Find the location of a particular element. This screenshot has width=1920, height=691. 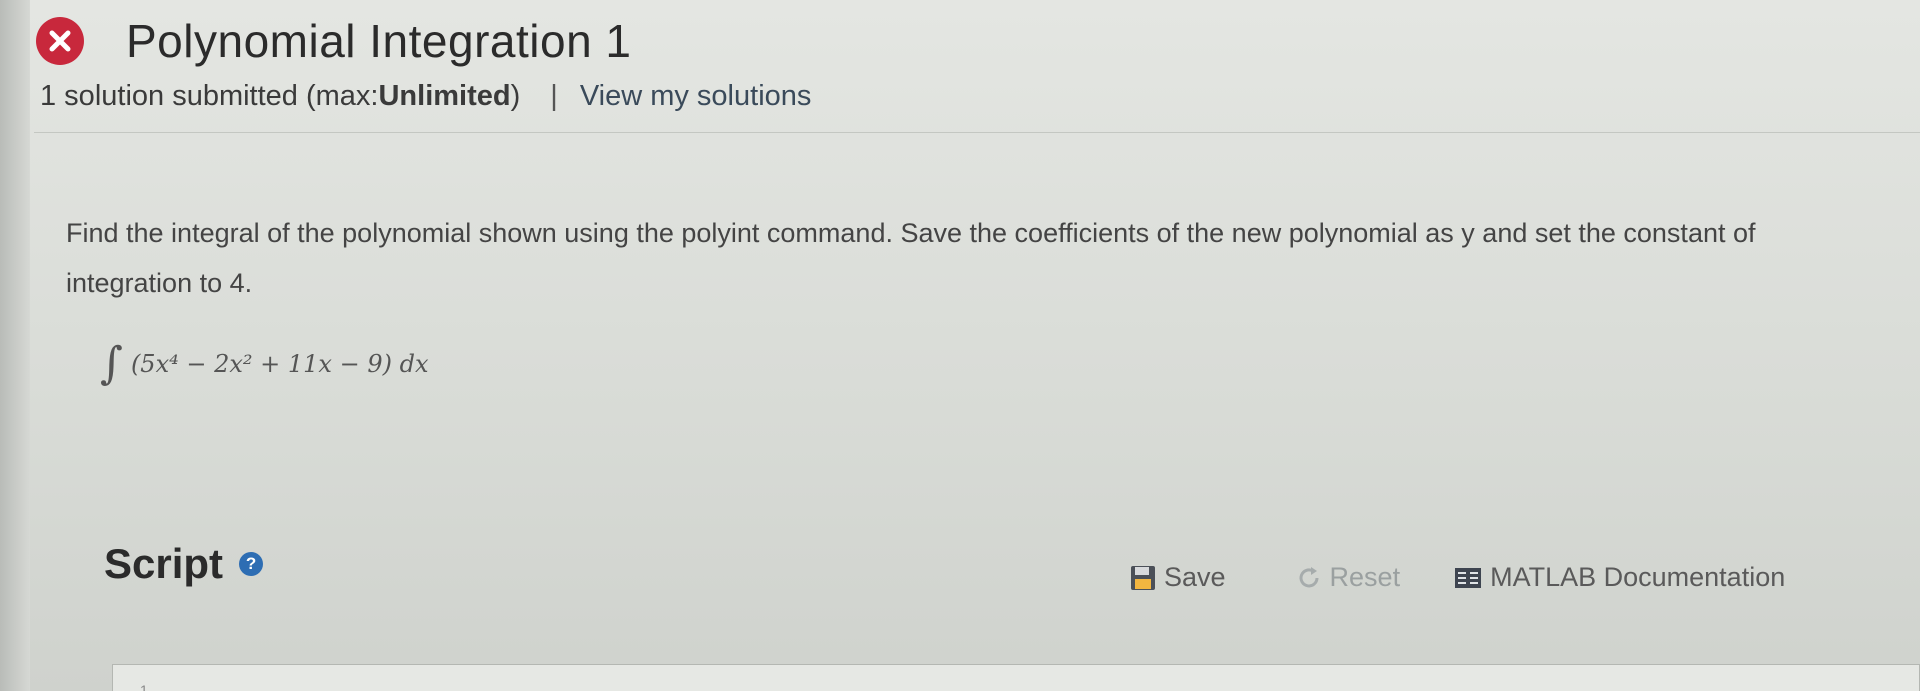

documentation-icon is located at coordinates (1468, 578).